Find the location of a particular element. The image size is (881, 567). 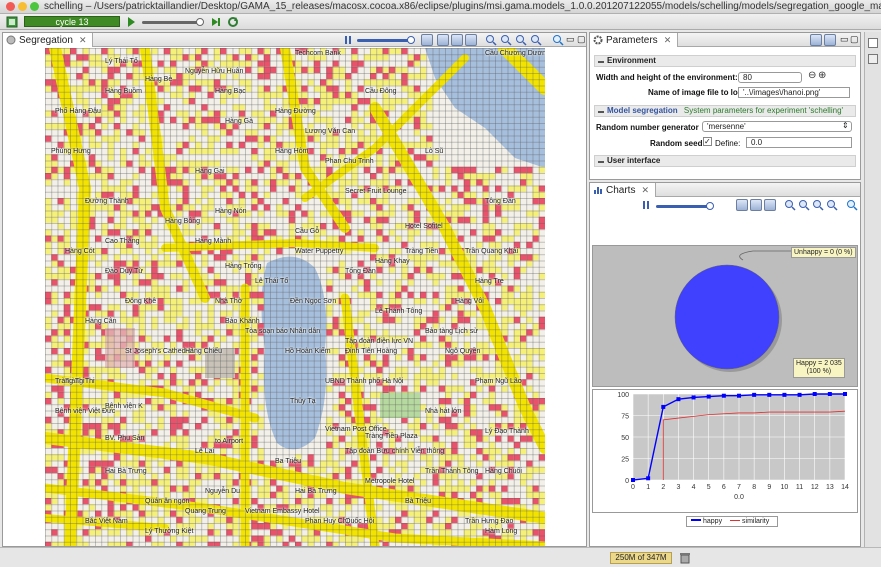

seed-input: 0.0 is located at coordinates (799, 142).